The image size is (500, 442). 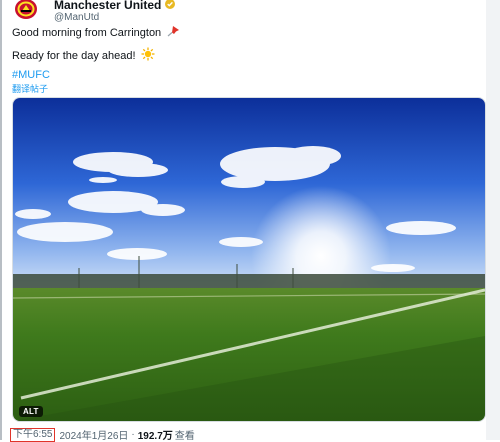 What do you see at coordinates (87, 32) in the screenshot?
I see `tweet-text-line-1: Good morning from Carrington` at bounding box center [87, 32].